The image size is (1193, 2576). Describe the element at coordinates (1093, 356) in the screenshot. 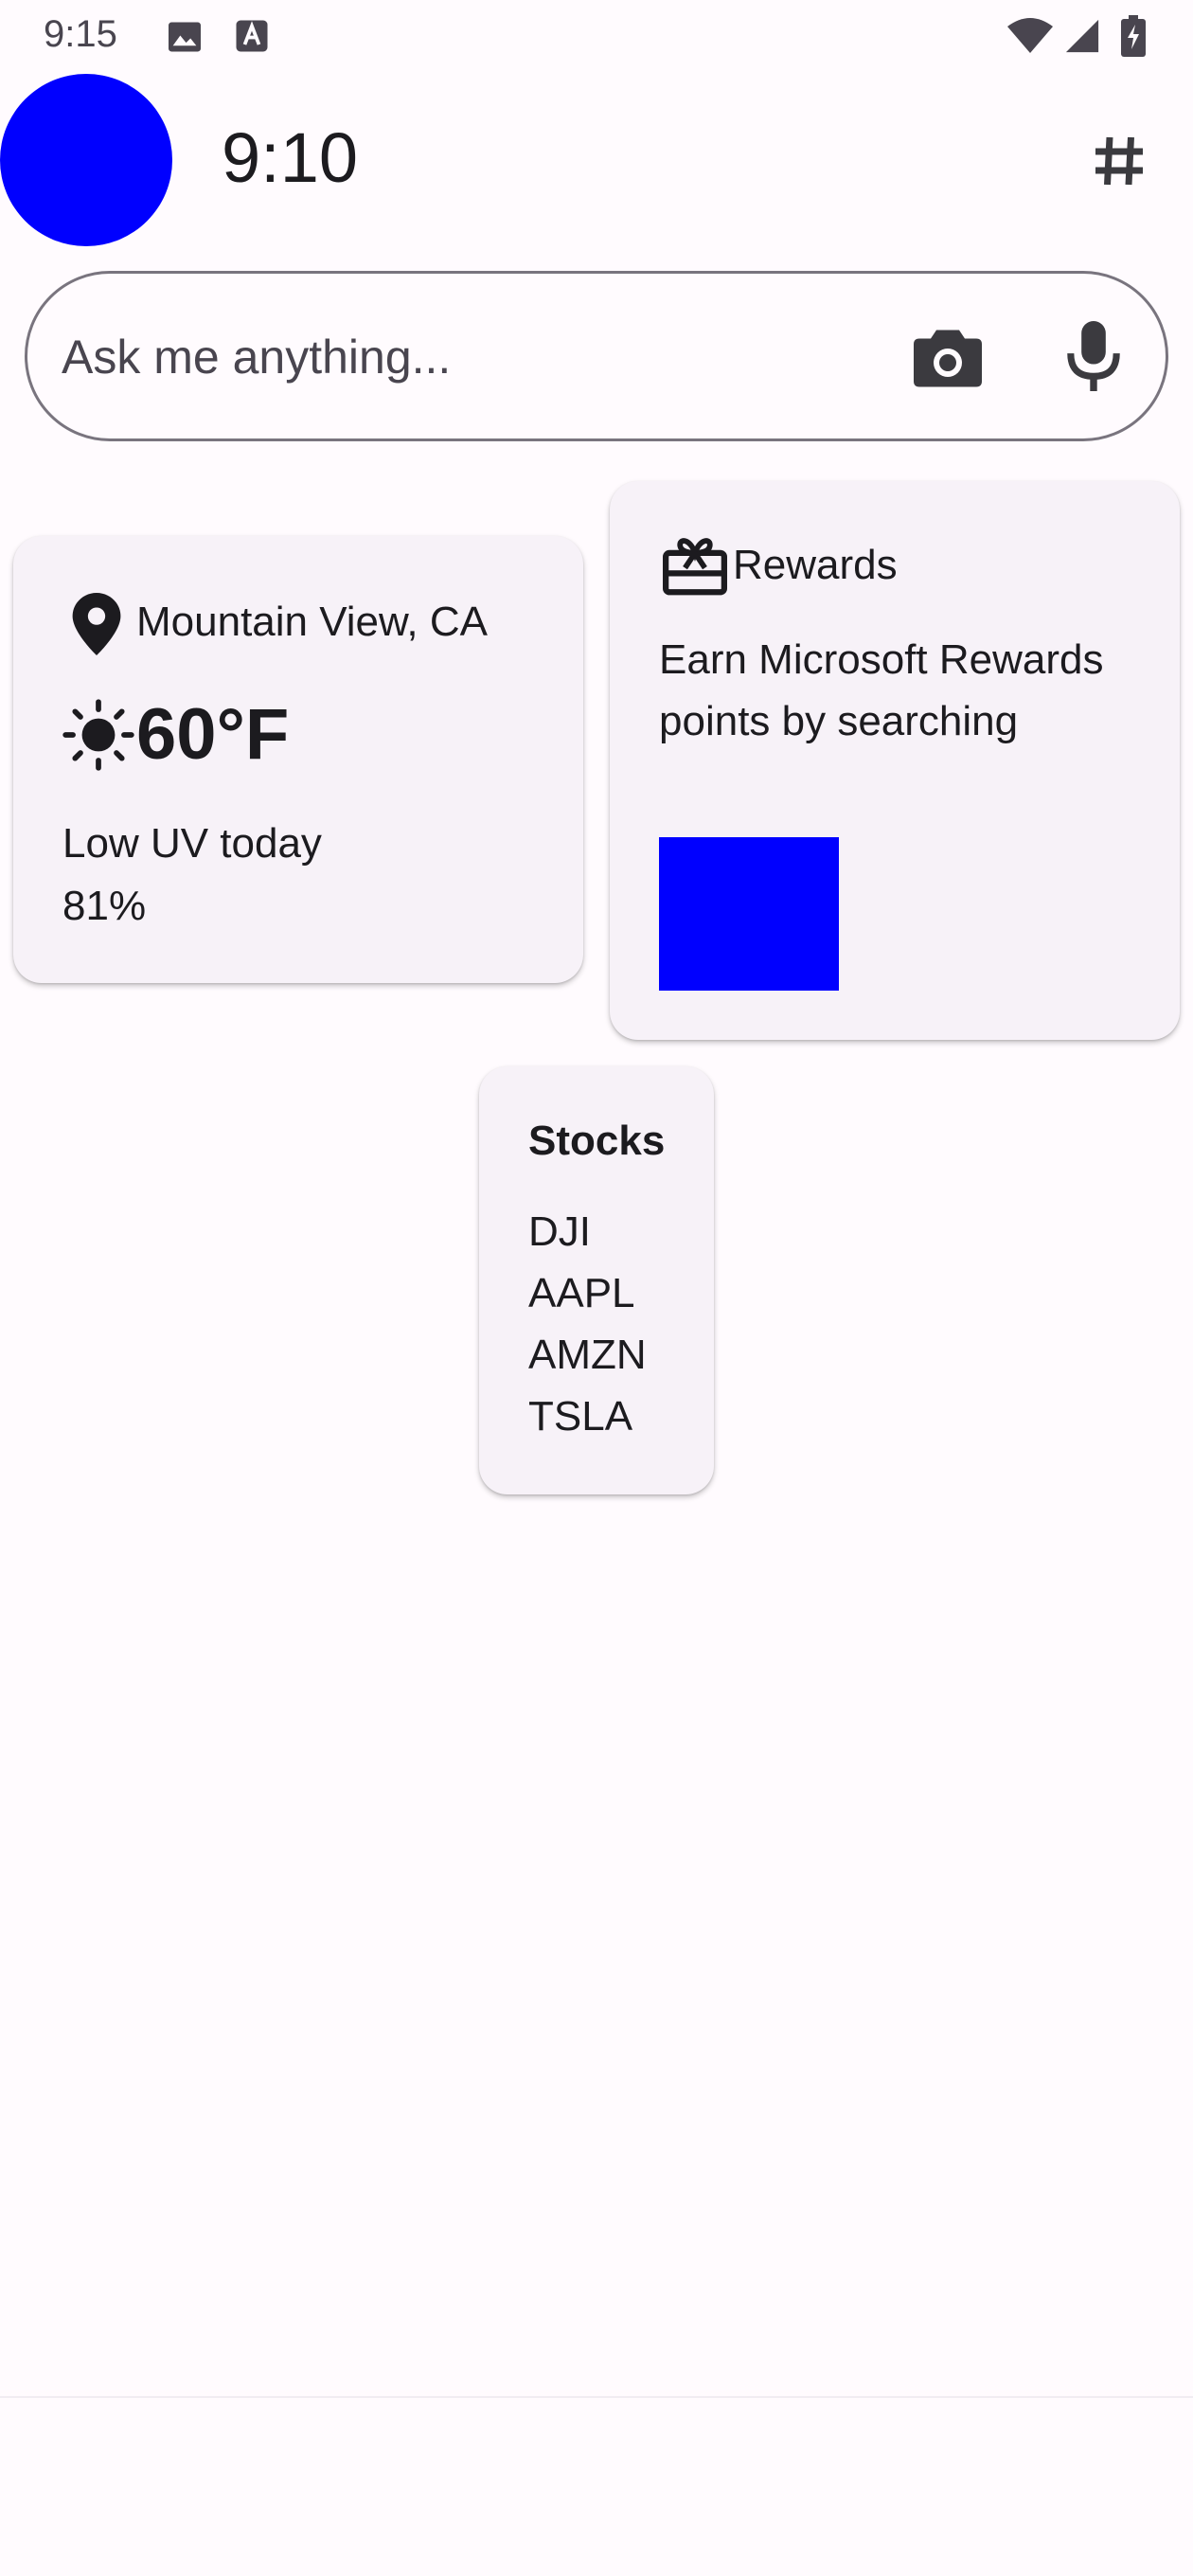

I see `mic-icon` at that location.